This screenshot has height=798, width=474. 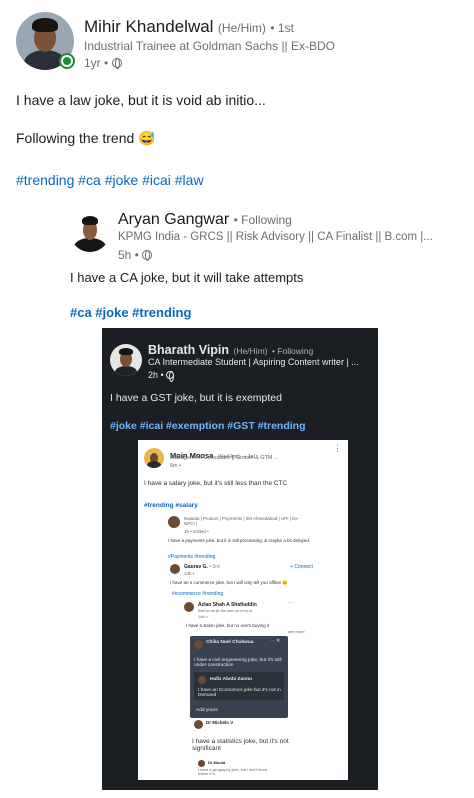 I want to click on inner-avatar, so click(x=154, y=458).